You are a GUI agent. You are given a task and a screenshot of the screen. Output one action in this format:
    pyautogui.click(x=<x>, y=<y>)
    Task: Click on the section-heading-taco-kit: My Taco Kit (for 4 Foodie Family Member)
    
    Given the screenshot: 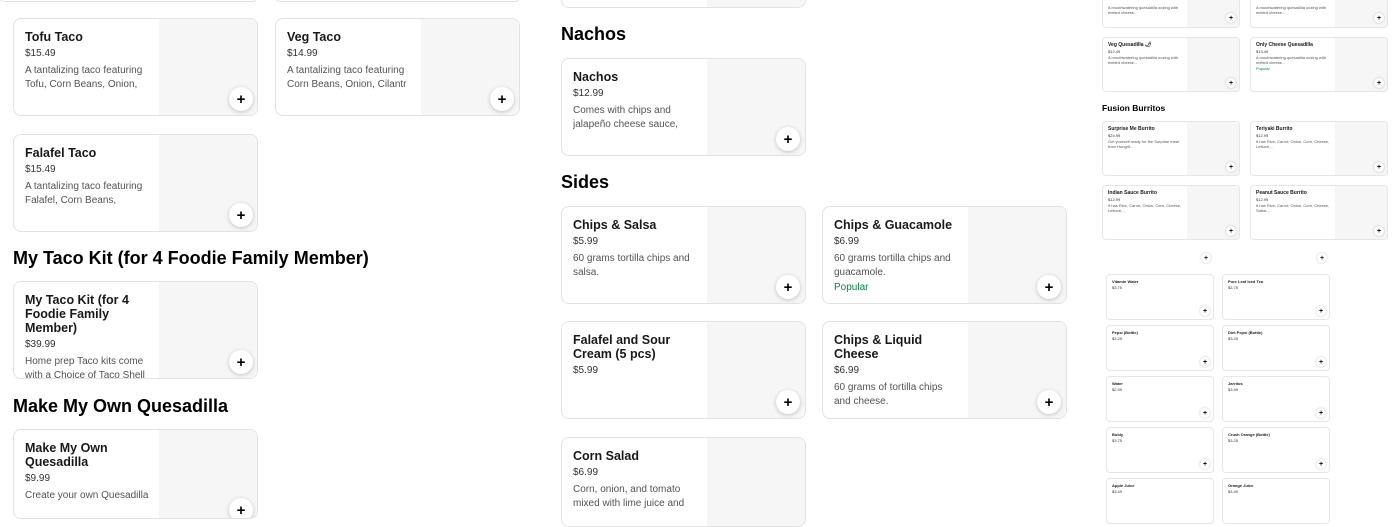 What is the action you would take?
    pyautogui.click(x=191, y=258)
    